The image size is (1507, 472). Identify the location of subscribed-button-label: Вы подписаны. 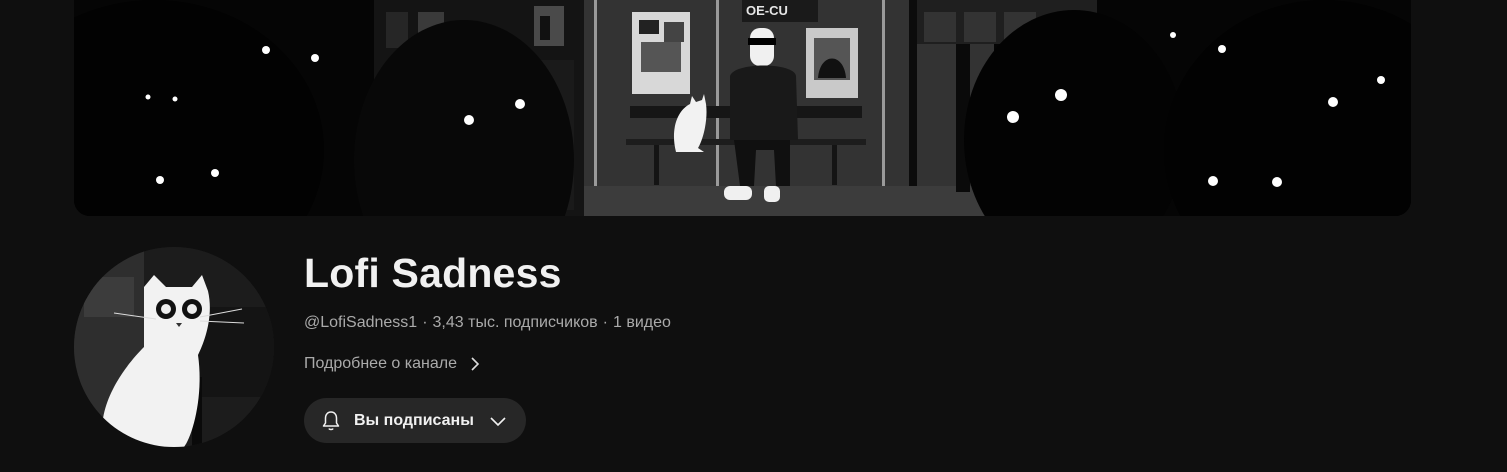
(414, 420).